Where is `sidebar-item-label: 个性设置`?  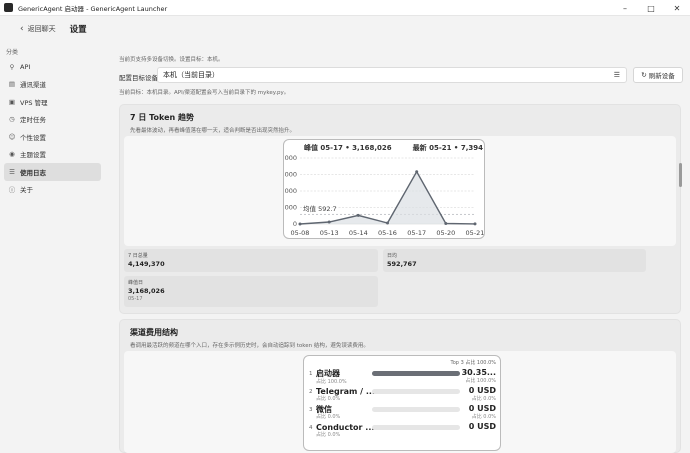
sidebar-item-label: 个性设置 is located at coordinates (33, 137).